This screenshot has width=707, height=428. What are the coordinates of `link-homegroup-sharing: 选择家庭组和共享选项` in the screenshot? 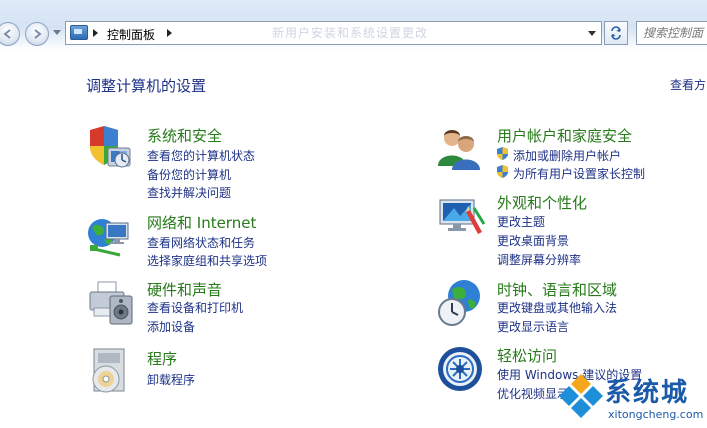 It's located at (207, 260).